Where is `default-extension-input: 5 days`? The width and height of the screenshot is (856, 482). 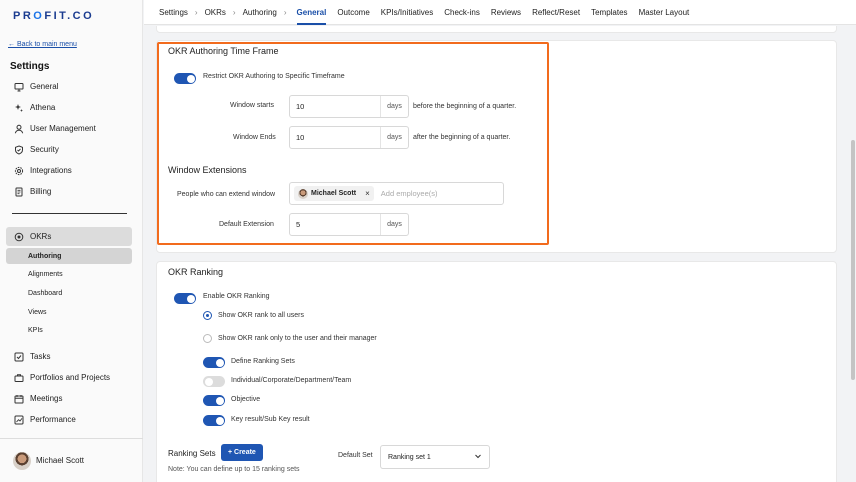 default-extension-input: 5 days is located at coordinates (349, 224).